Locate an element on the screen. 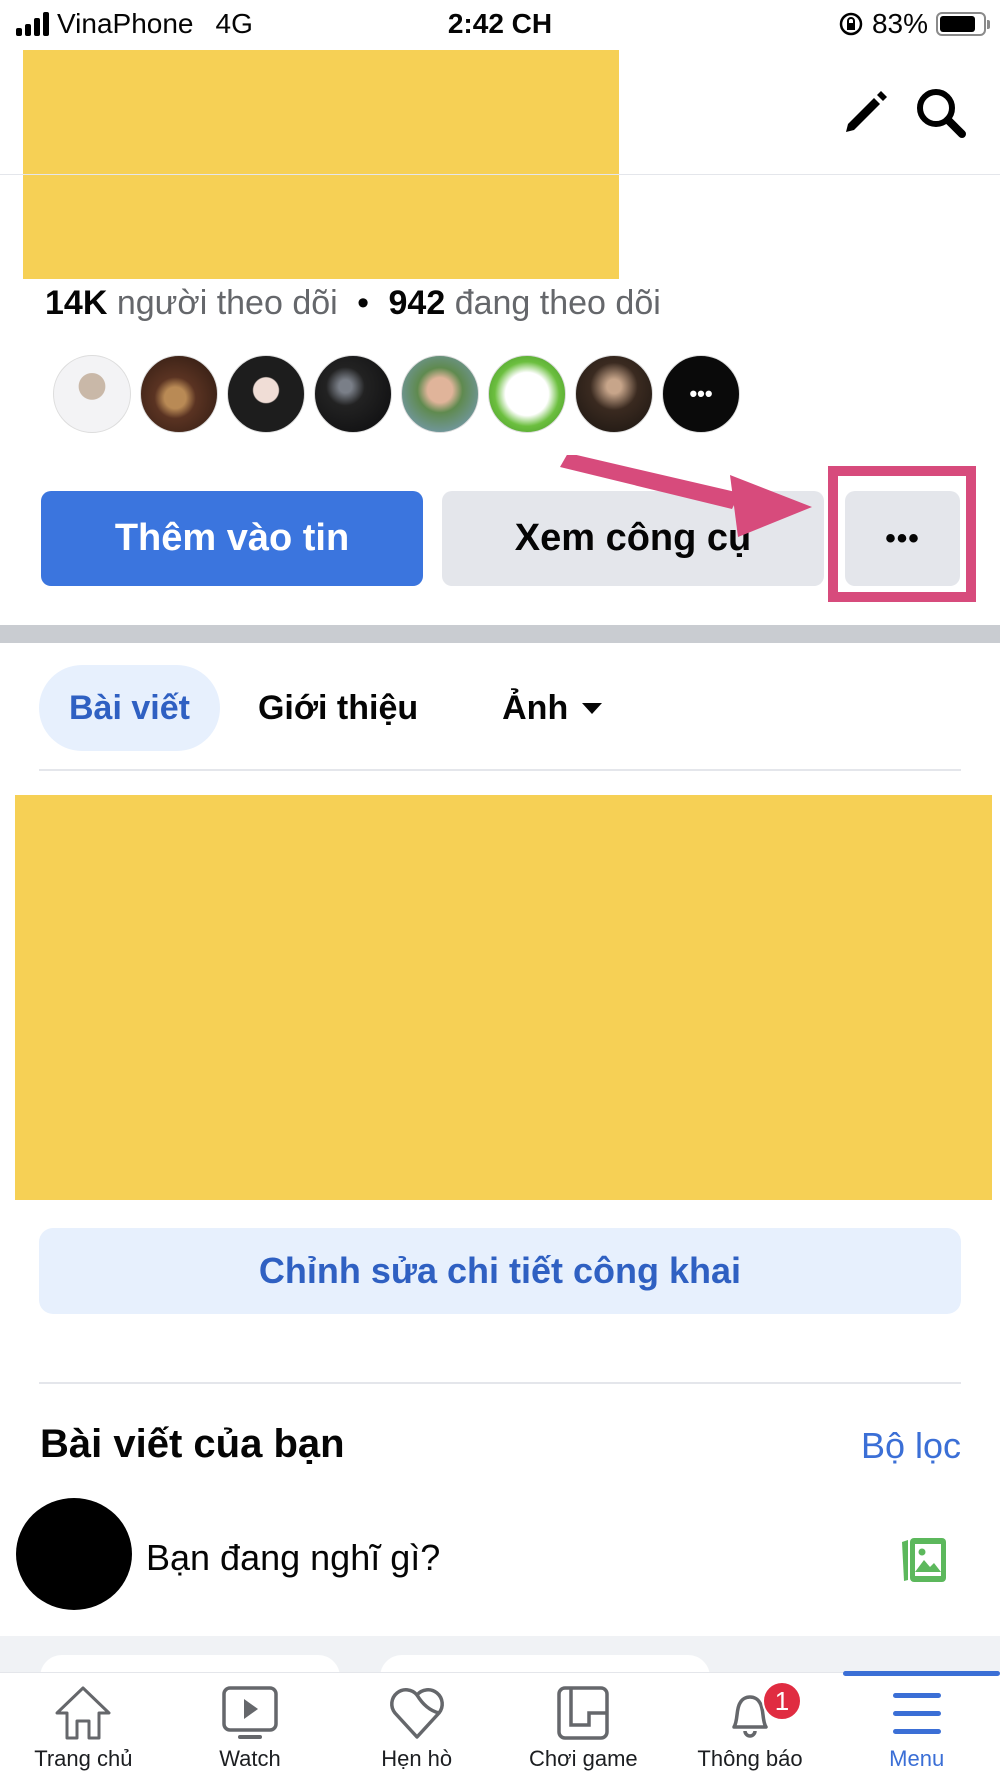 This screenshot has width=1000, height=1778. signal-icon is located at coordinates (32, 24).